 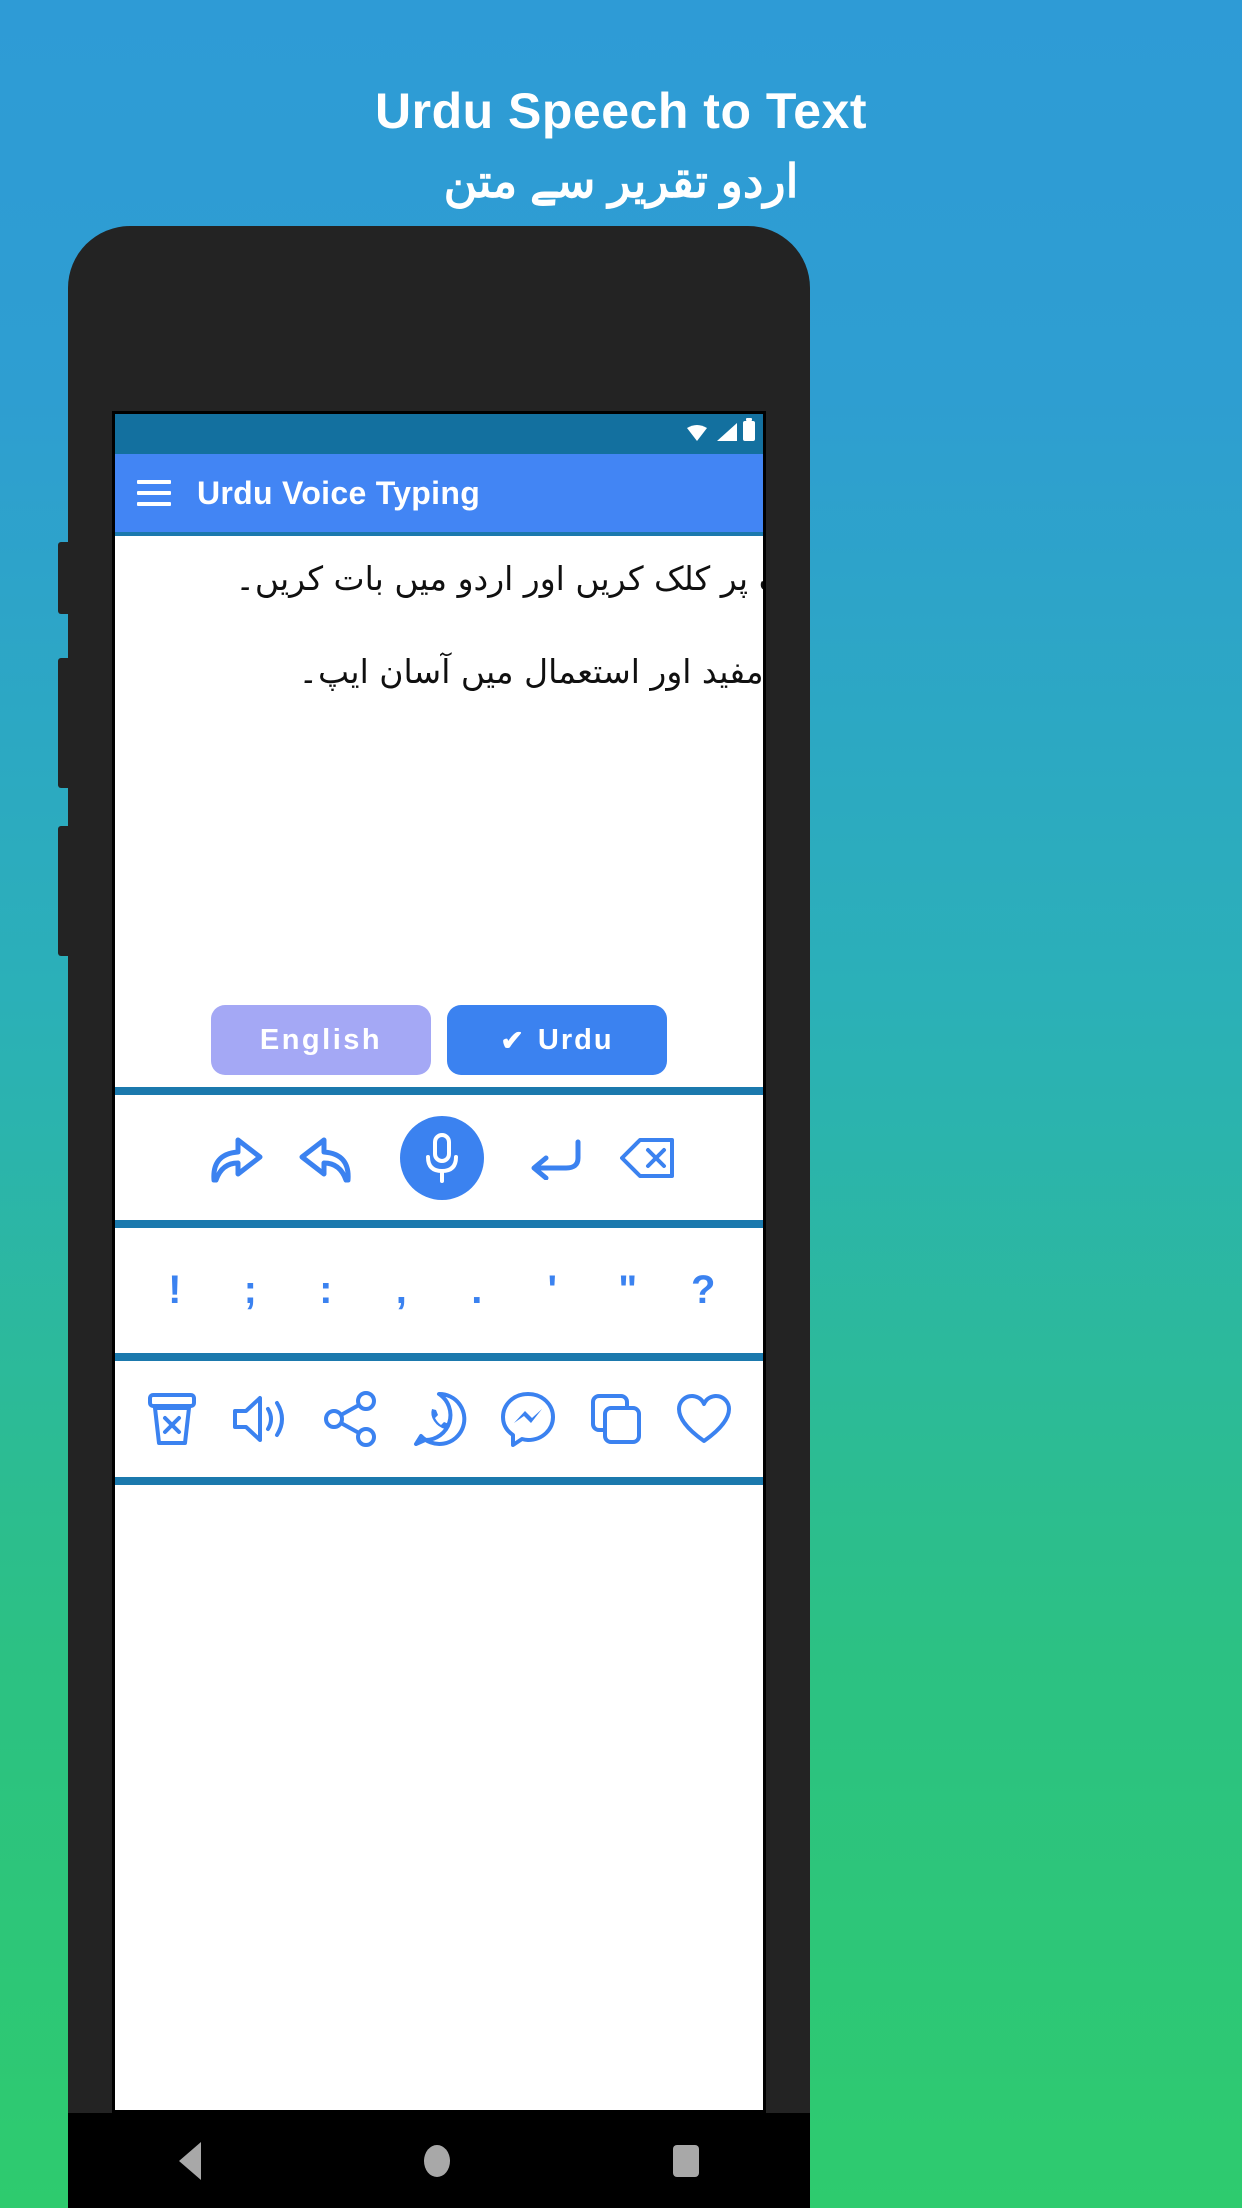 I want to click on language-button-english: English, so click(x=321, y=1040).